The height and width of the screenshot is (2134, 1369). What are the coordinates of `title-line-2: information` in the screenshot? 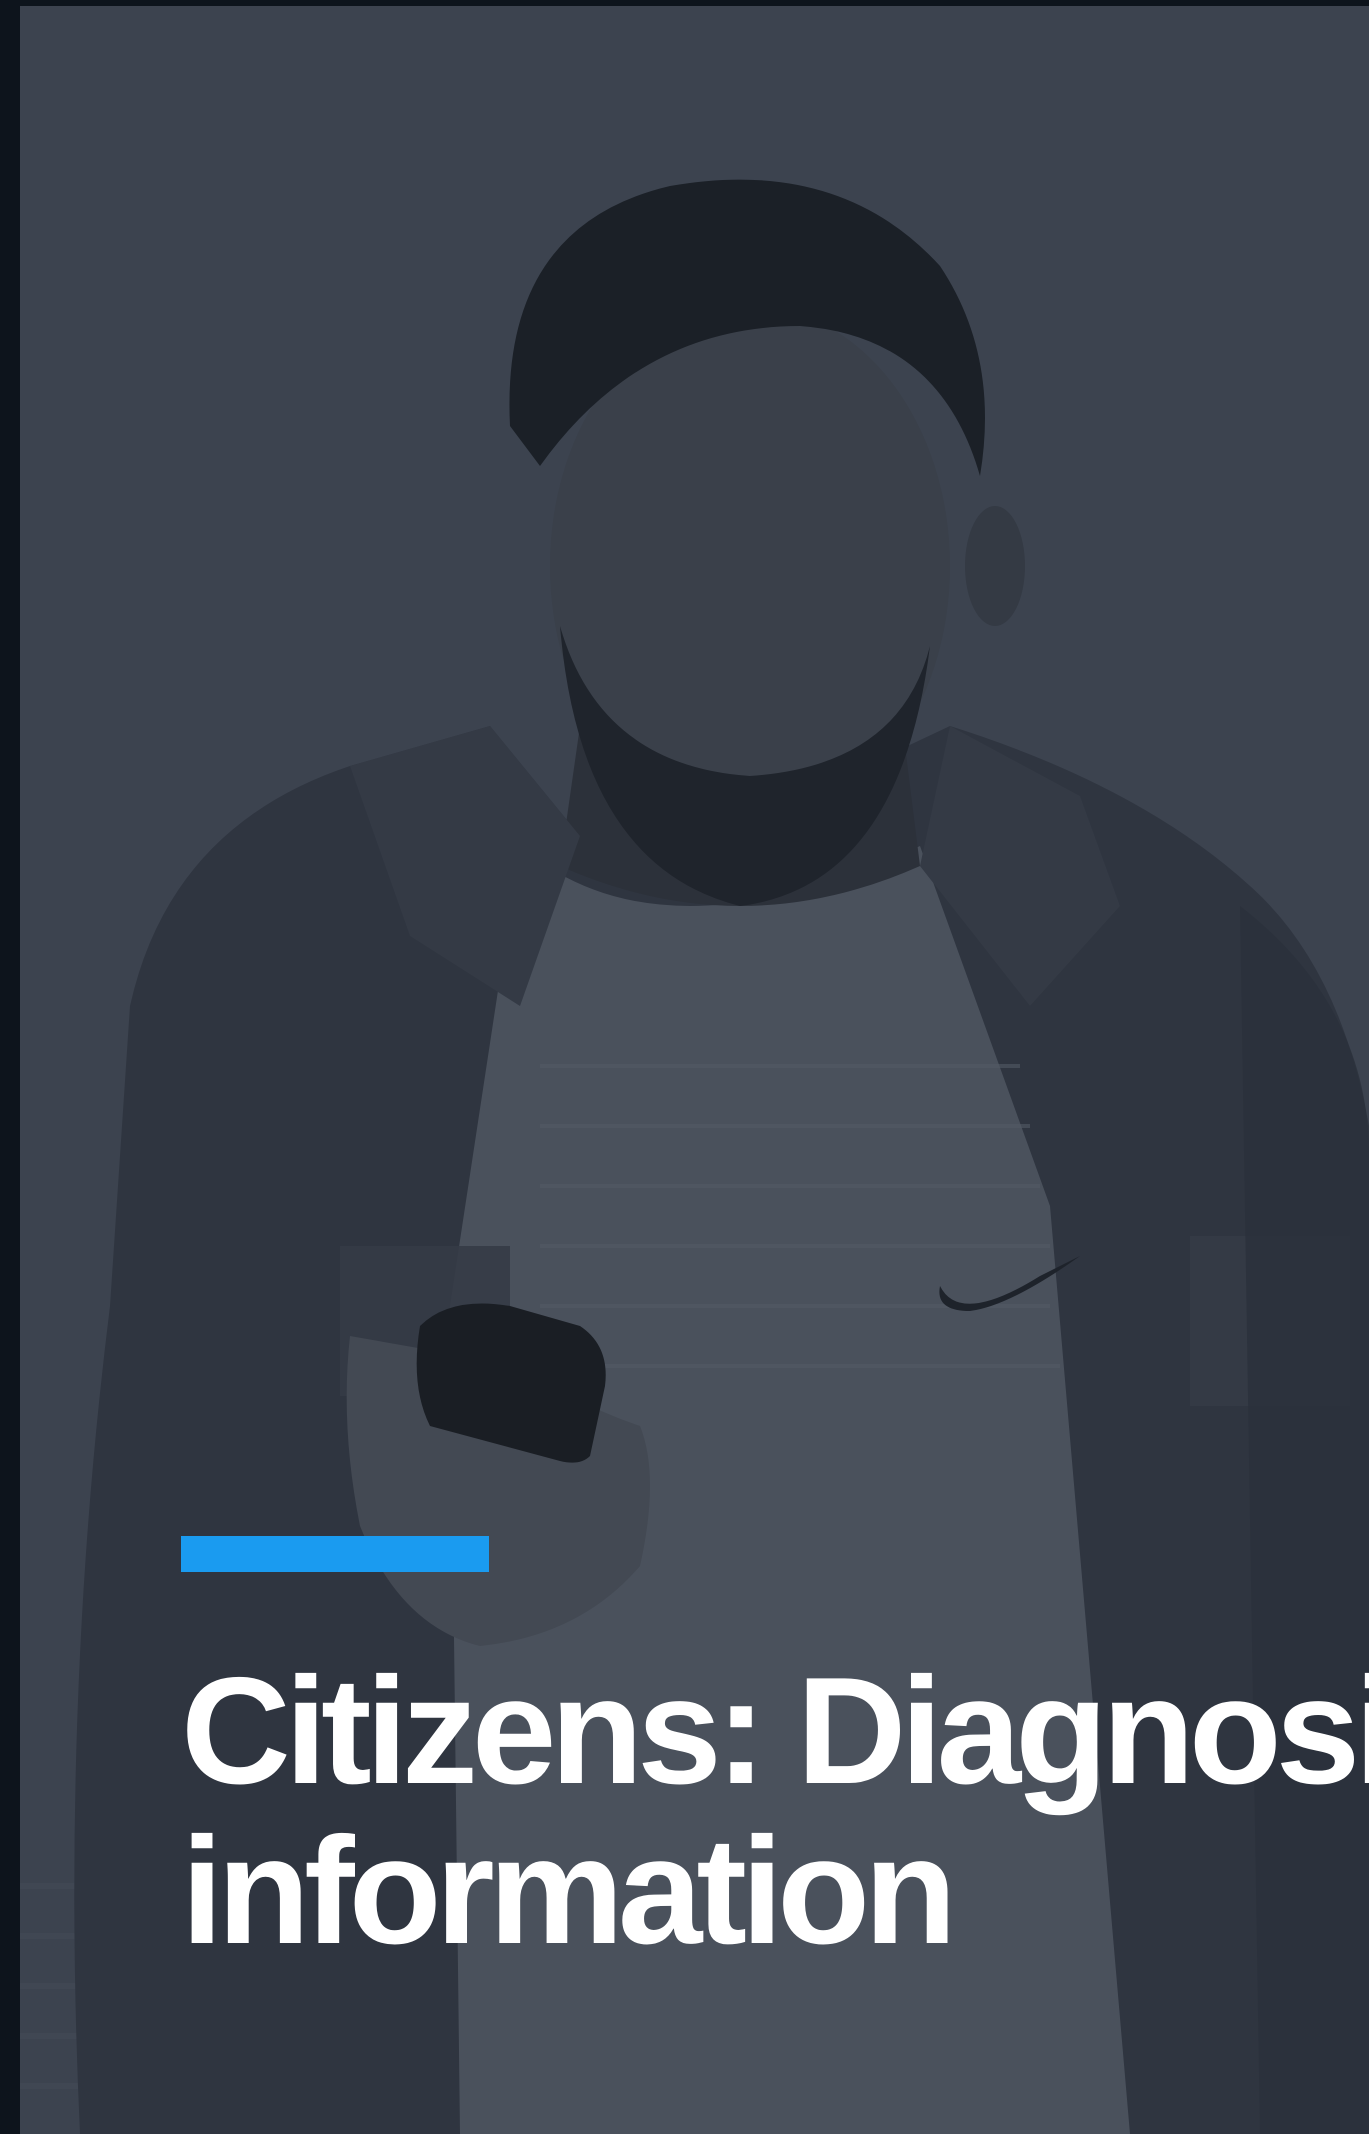 It's located at (569, 1891).